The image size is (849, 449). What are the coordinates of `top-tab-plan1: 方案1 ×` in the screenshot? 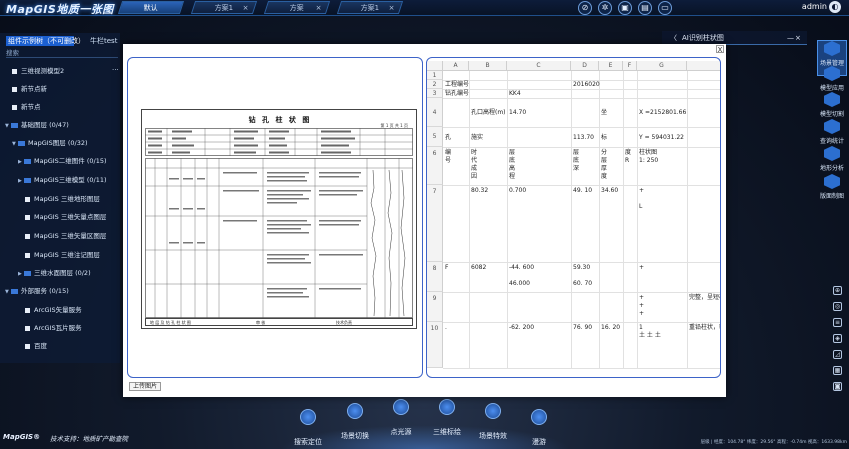 It's located at (224, 8).